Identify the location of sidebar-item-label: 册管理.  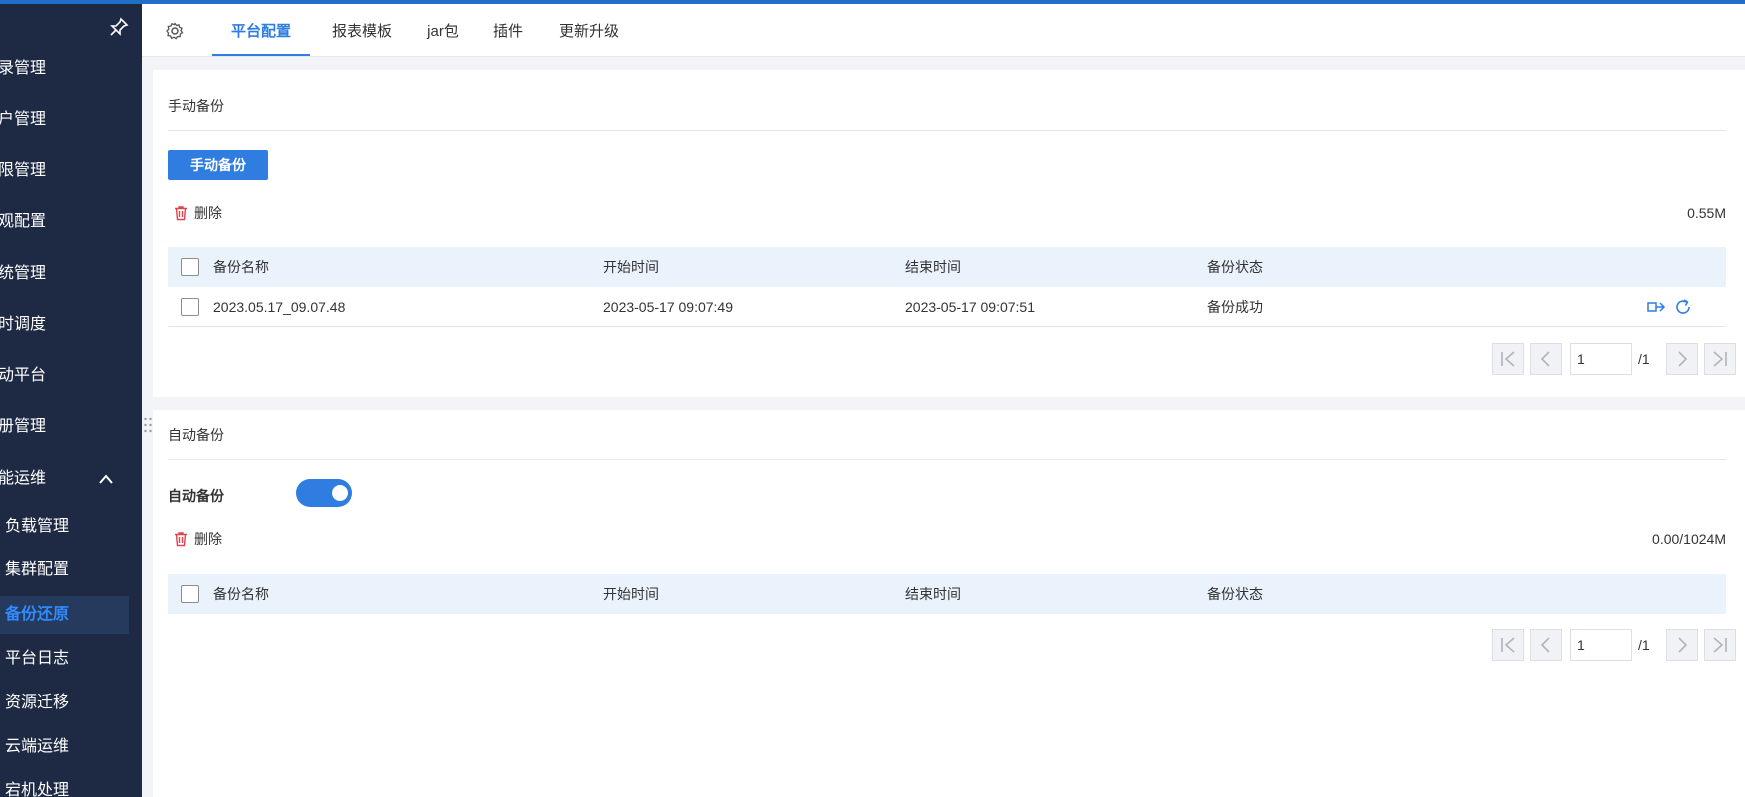
(23, 426).